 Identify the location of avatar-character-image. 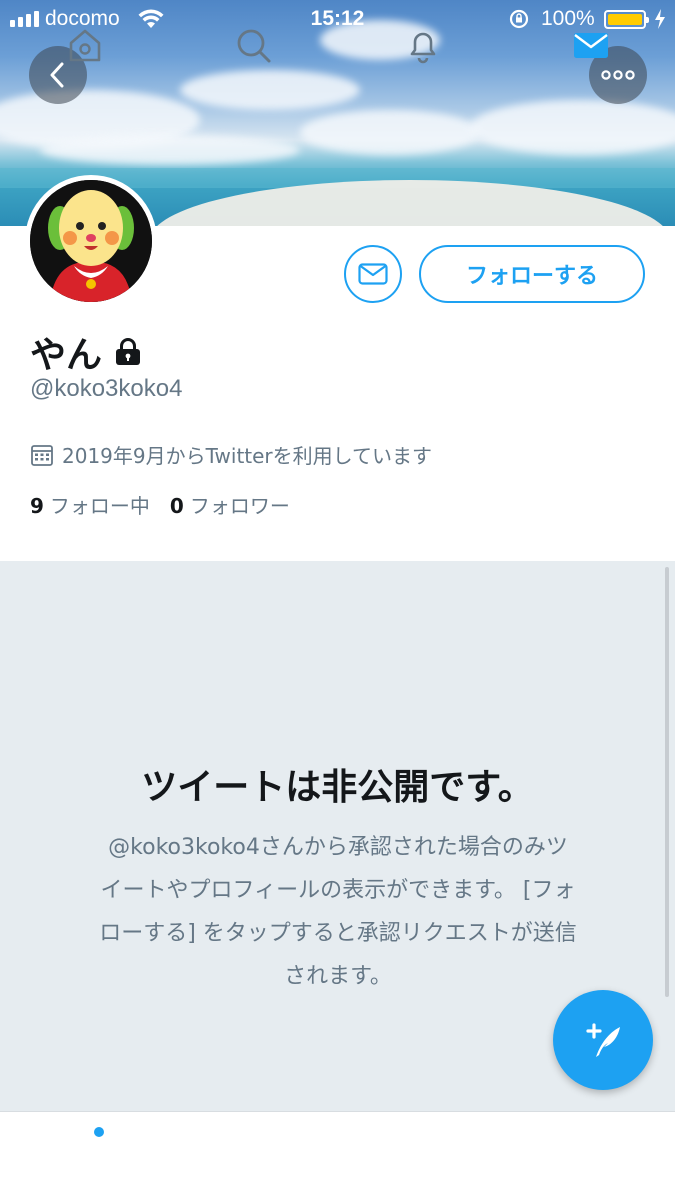
(91, 241).